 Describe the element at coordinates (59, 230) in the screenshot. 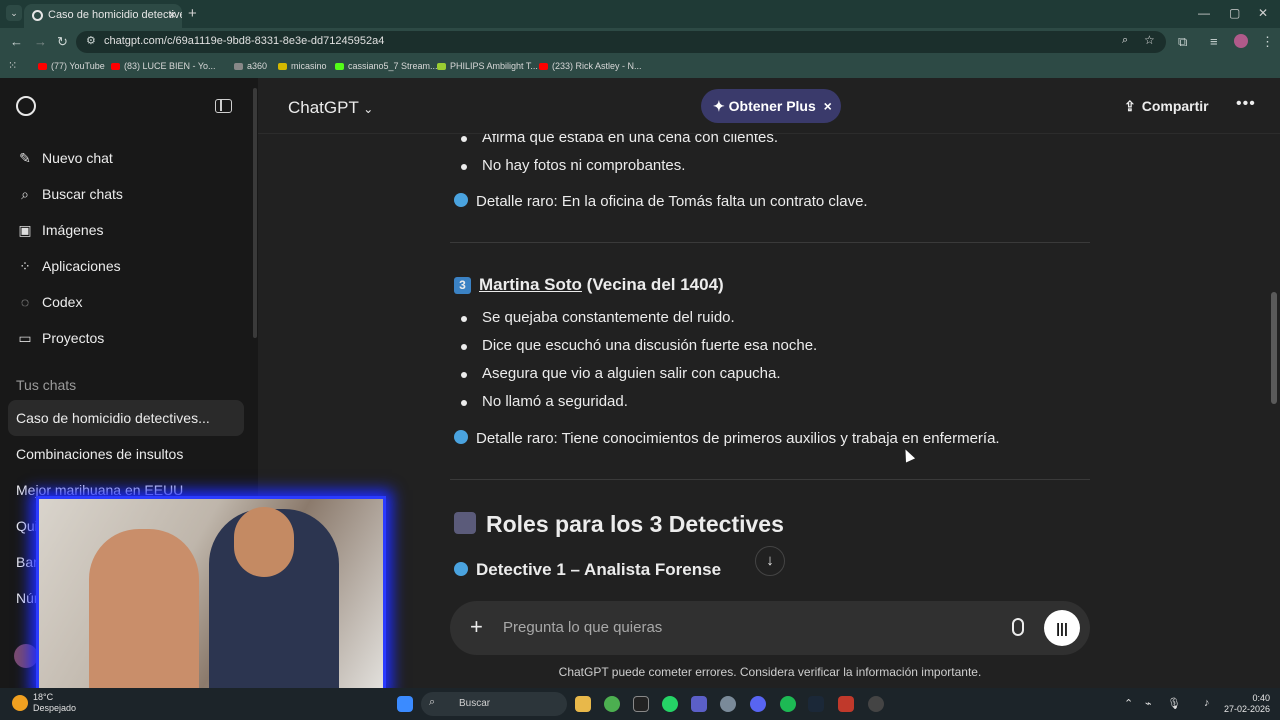

I see `sidebar-item-images: ▣ Imágenes` at that location.